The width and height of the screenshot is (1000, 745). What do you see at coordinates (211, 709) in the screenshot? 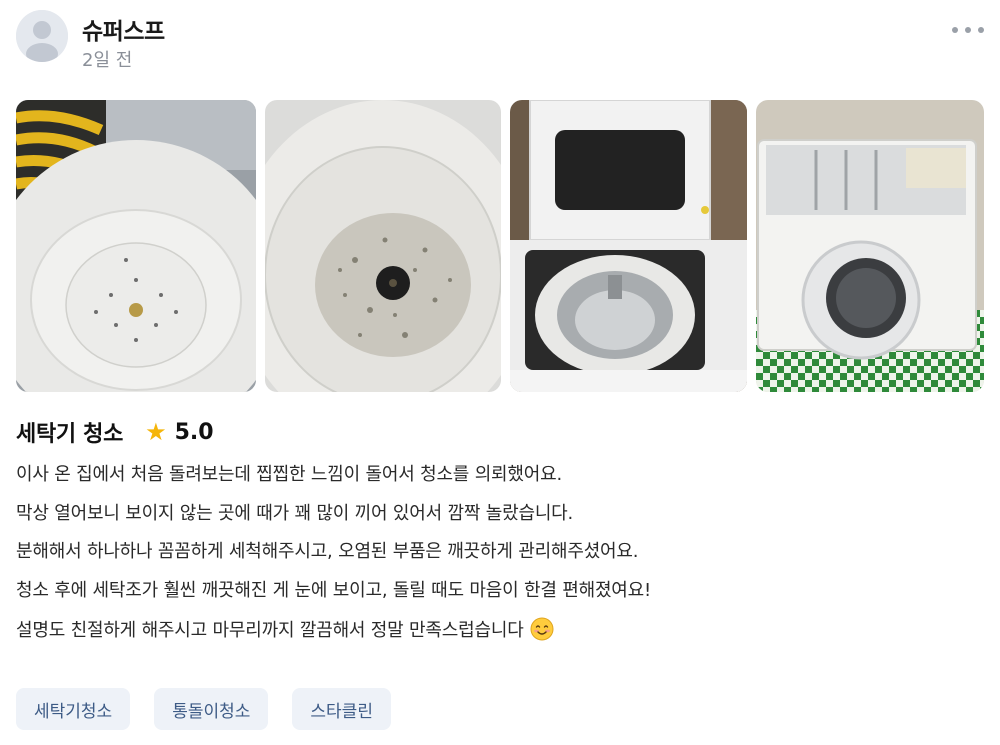
I see `tag-chip: 통돌이청소` at bounding box center [211, 709].